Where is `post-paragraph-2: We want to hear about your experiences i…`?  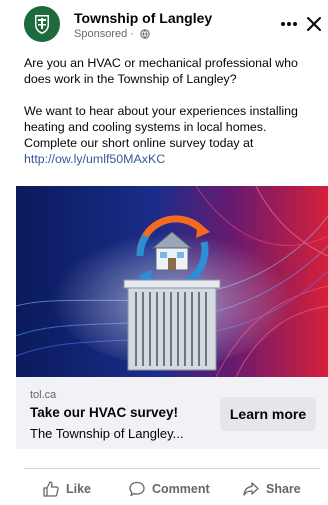 post-paragraph-2: We want to hear about your experiences i… is located at coordinates (172, 135).